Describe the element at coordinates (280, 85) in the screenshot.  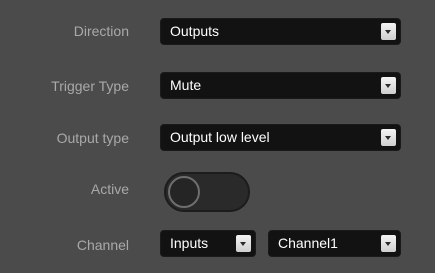
I see `trigger-type-select: Mute` at that location.